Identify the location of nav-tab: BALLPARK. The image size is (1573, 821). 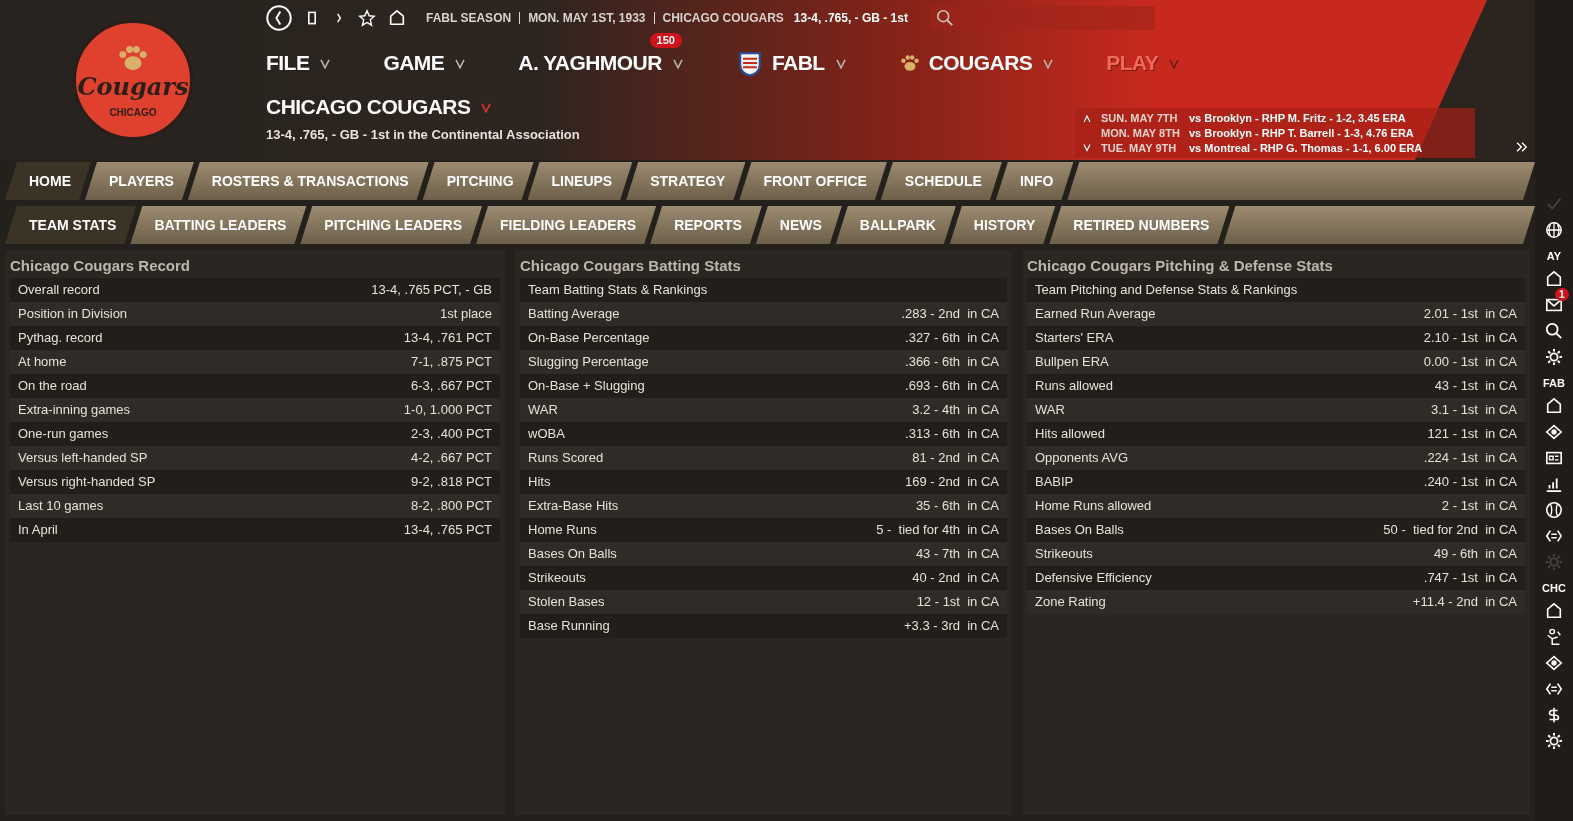
(895, 225).